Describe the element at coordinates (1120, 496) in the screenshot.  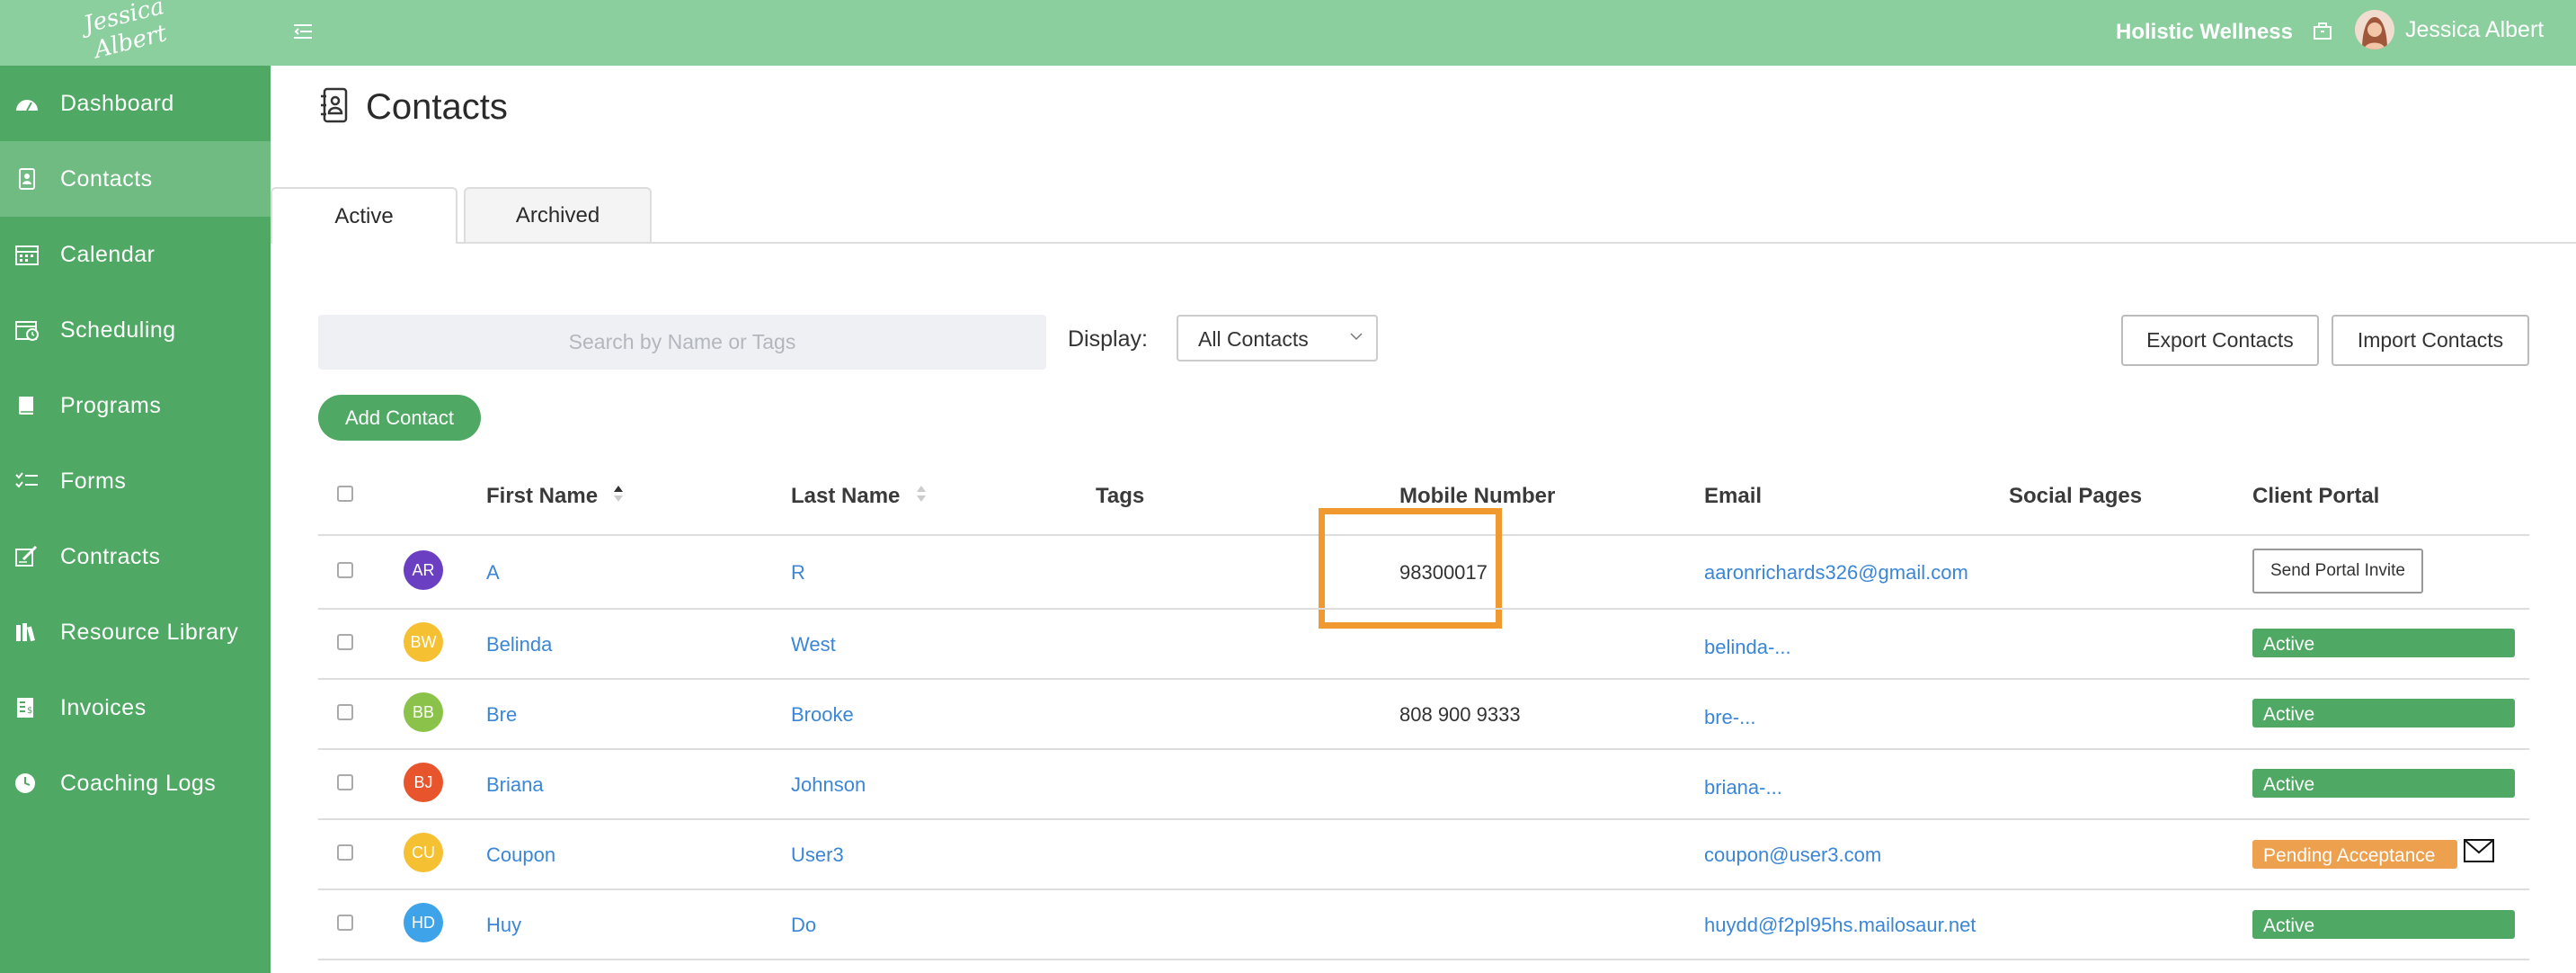
I see `column-header-tags: Tags` at that location.